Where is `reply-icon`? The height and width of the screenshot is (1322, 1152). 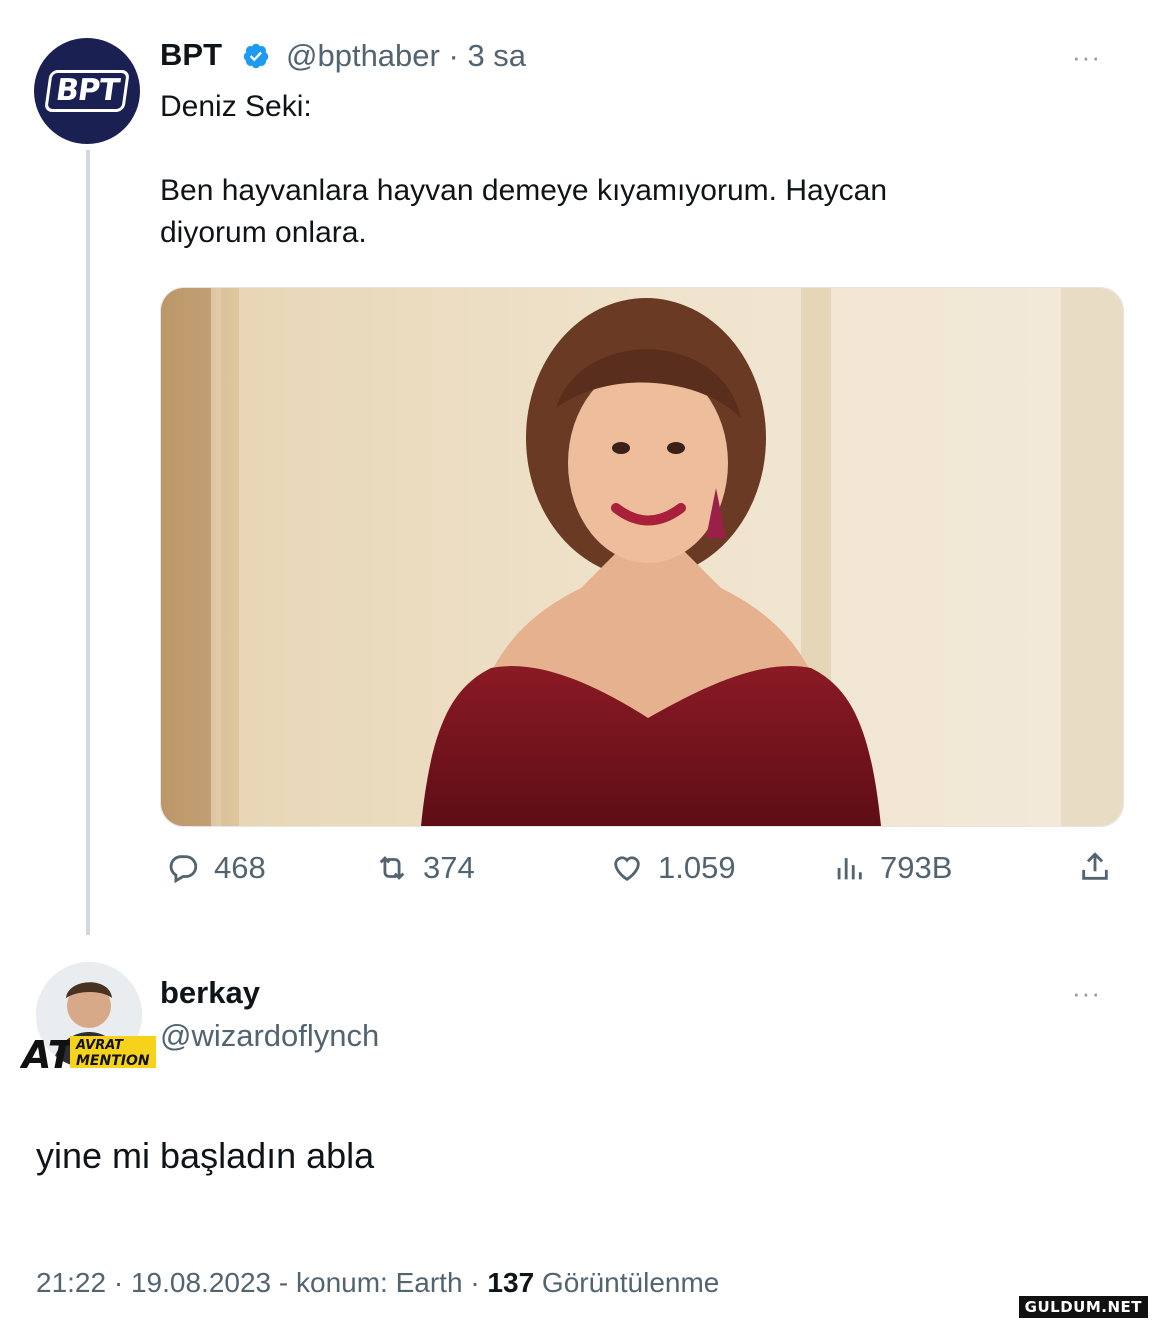
reply-icon is located at coordinates (183, 869).